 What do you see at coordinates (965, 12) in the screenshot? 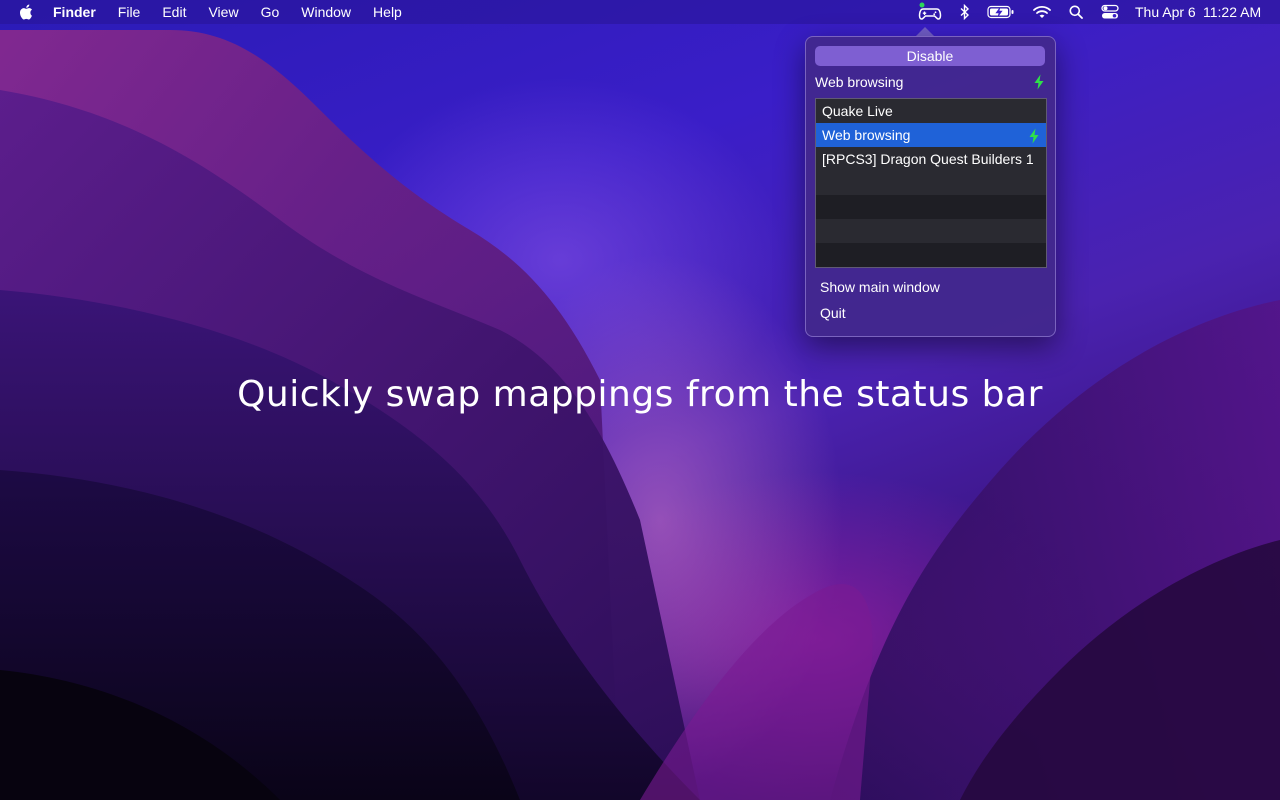
I see `bluetooth-icon` at bounding box center [965, 12].